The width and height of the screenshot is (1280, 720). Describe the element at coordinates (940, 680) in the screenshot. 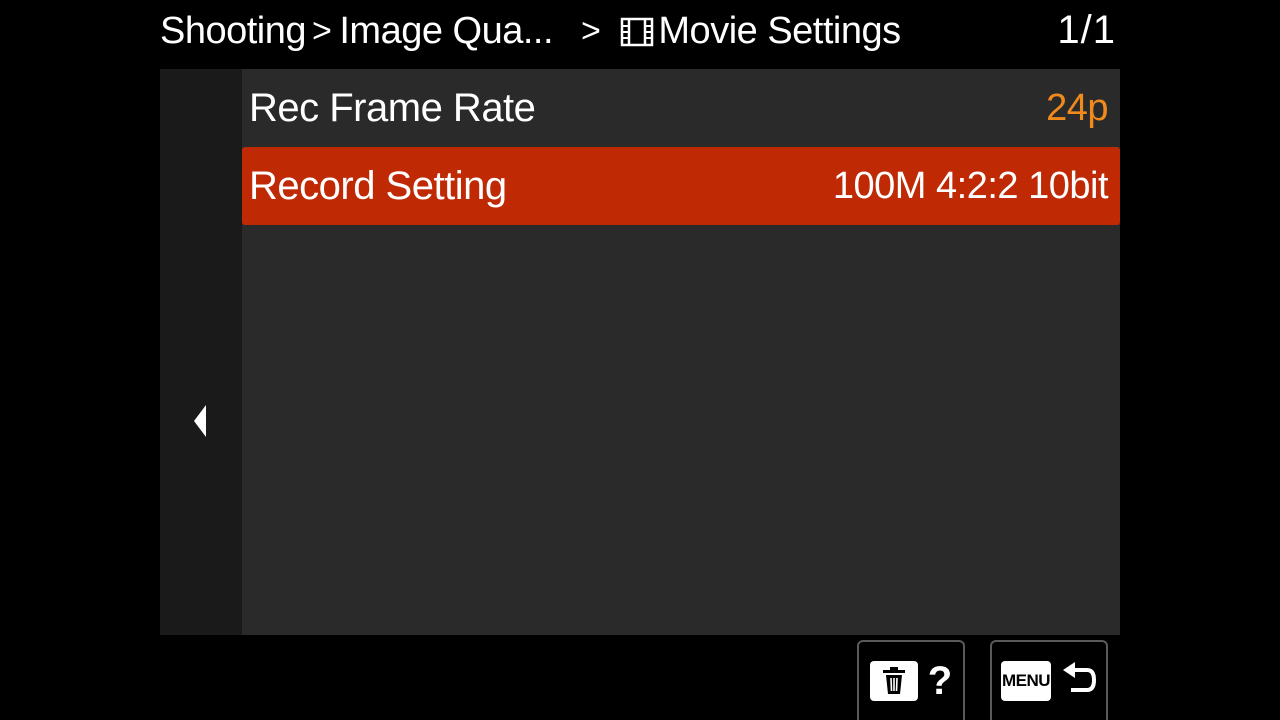

I see `help-icon: ?` at that location.